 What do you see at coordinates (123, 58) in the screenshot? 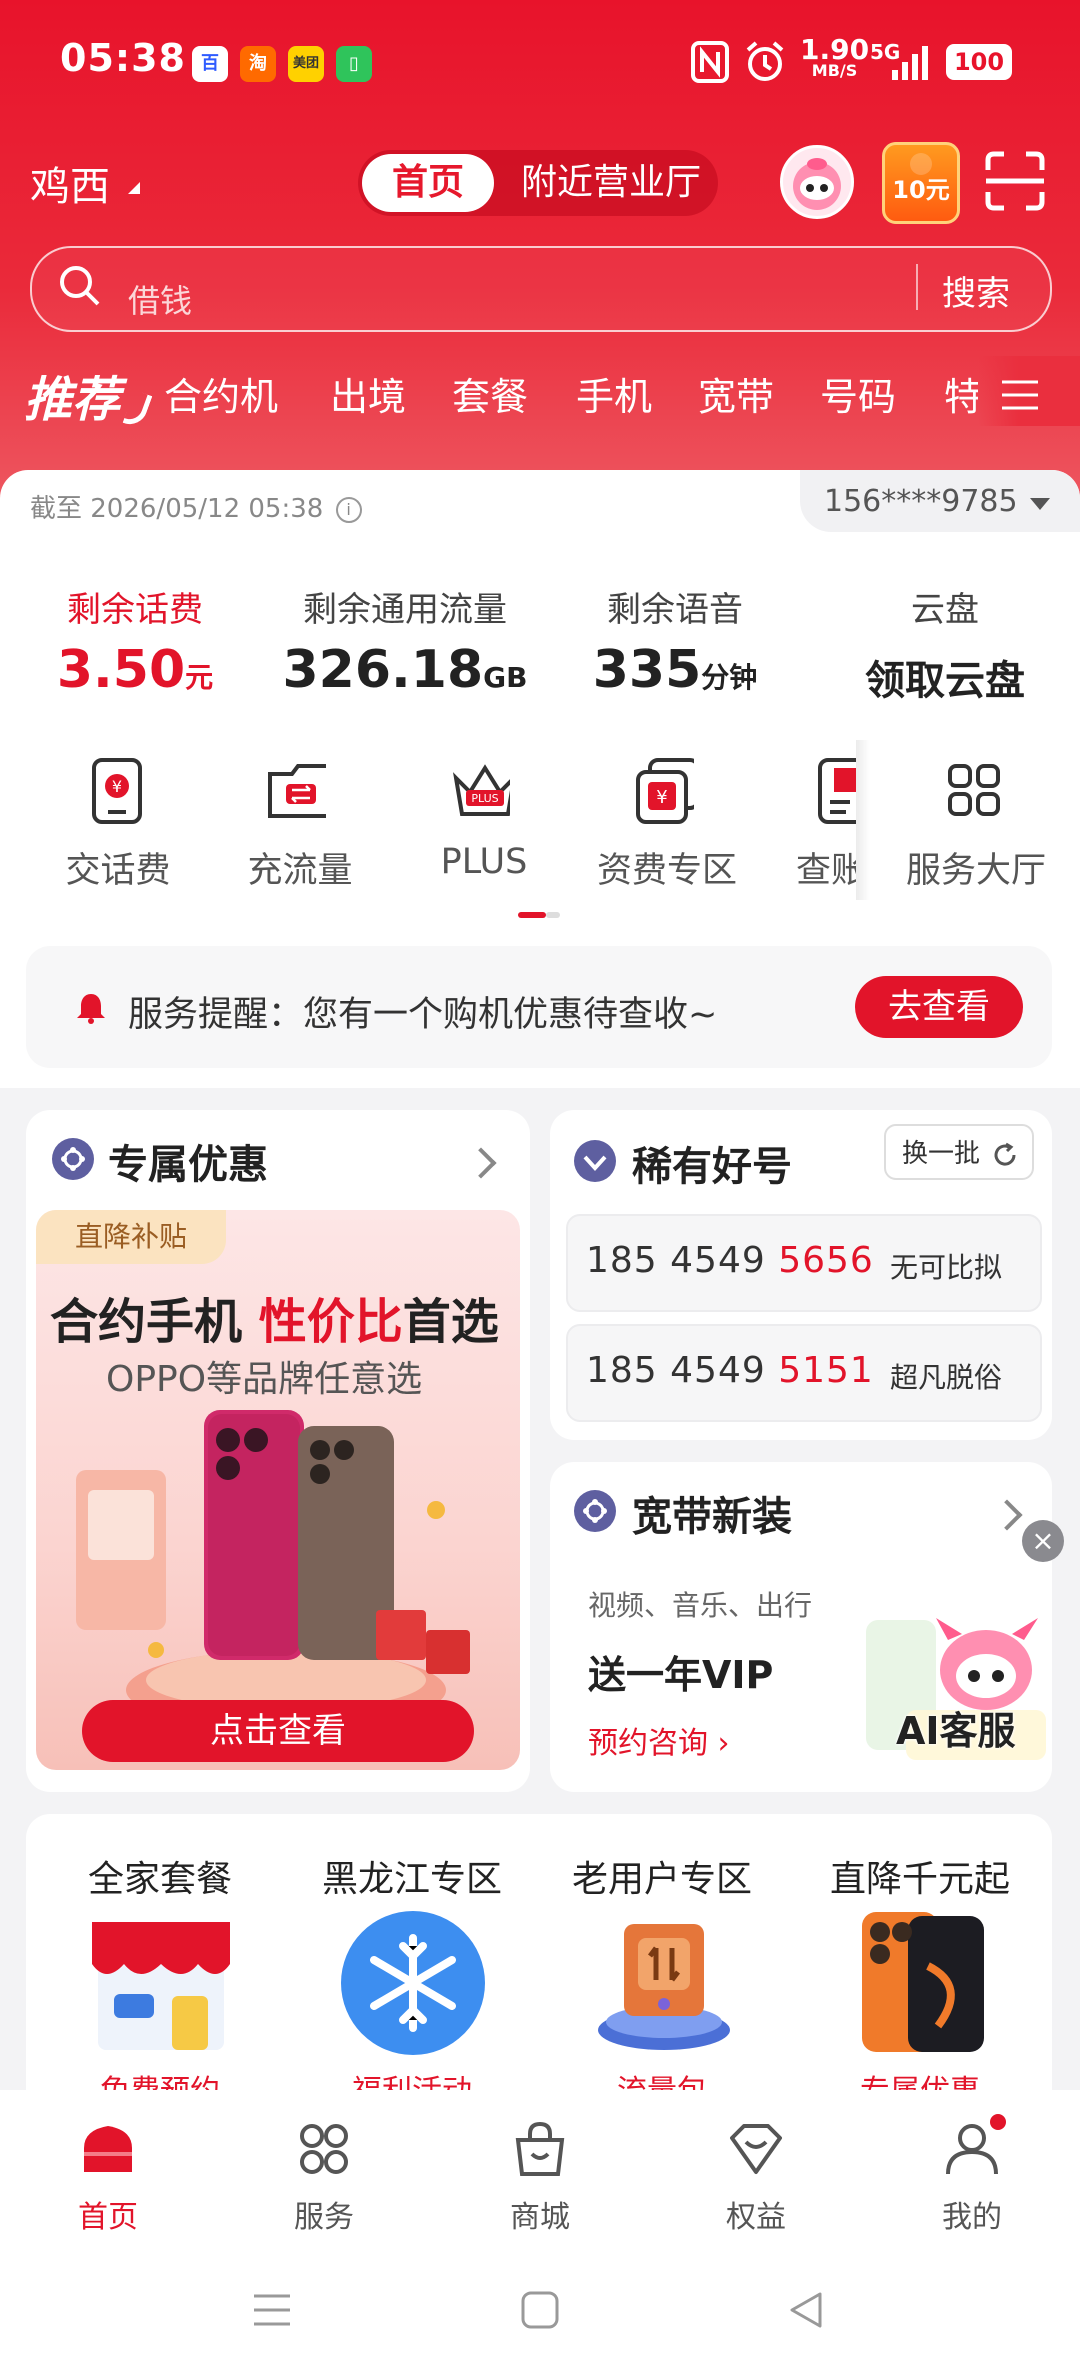
I see `status-time: 05:38` at bounding box center [123, 58].